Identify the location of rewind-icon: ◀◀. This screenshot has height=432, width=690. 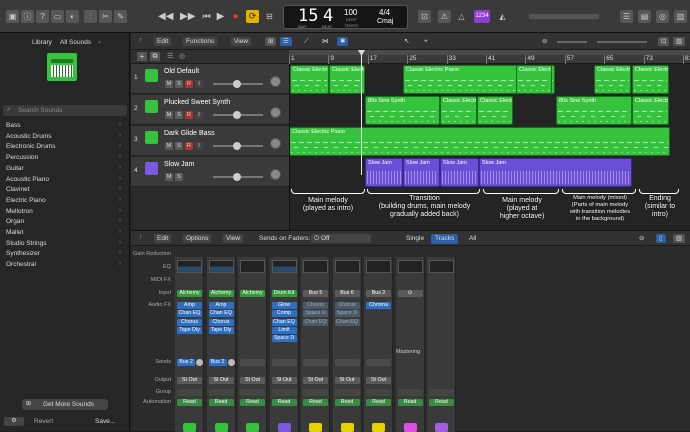
(165, 16).